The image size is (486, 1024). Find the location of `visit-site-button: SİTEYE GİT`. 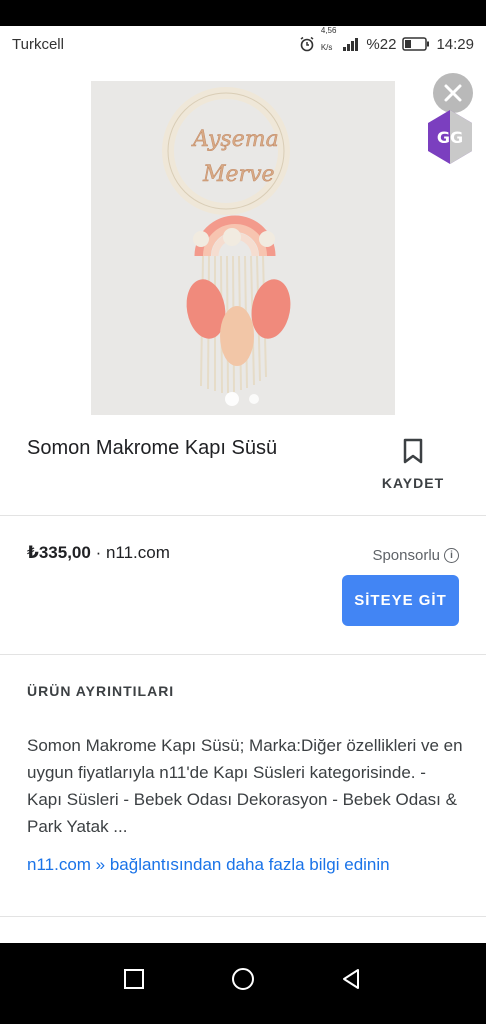

visit-site-button: SİTEYE GİT is located at coordinates (400, 600).